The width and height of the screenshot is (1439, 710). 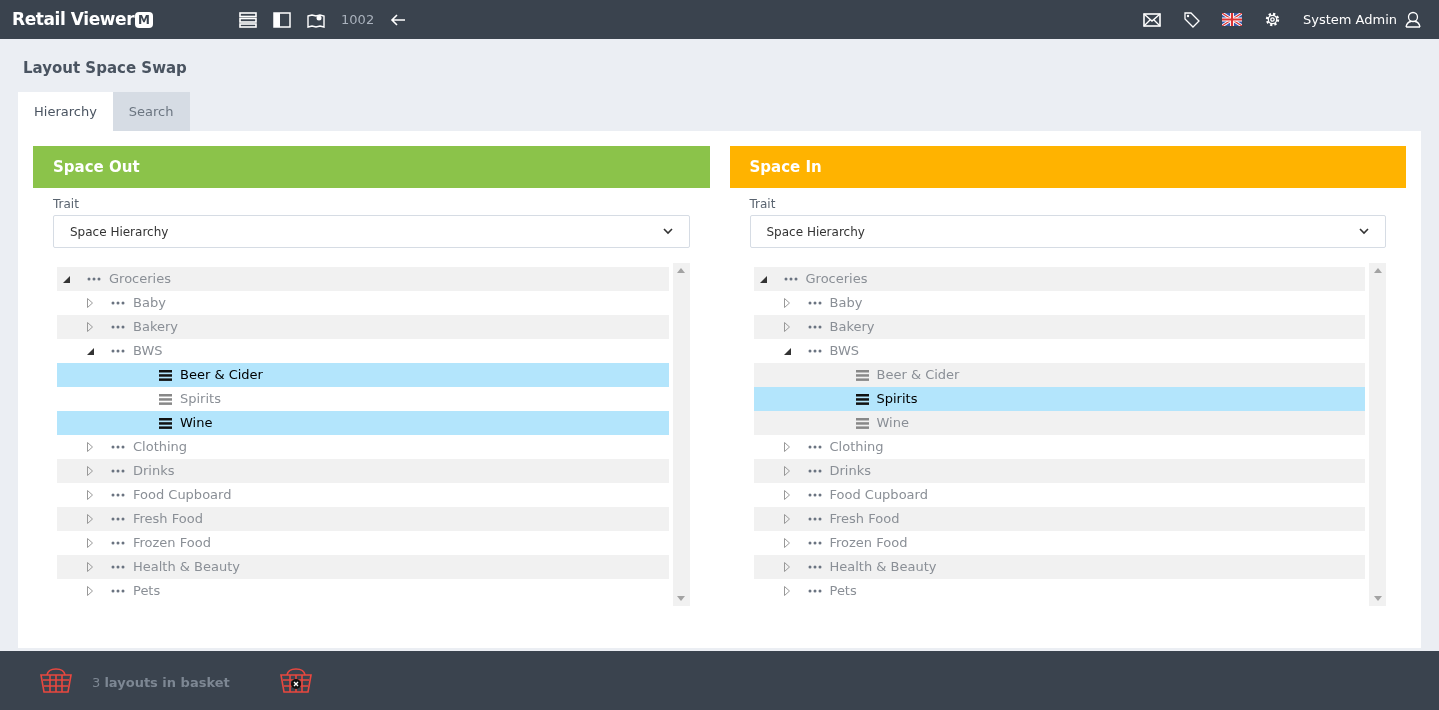 I want to click on page-title: Layout Space Swap, so click(x=105, y=67).